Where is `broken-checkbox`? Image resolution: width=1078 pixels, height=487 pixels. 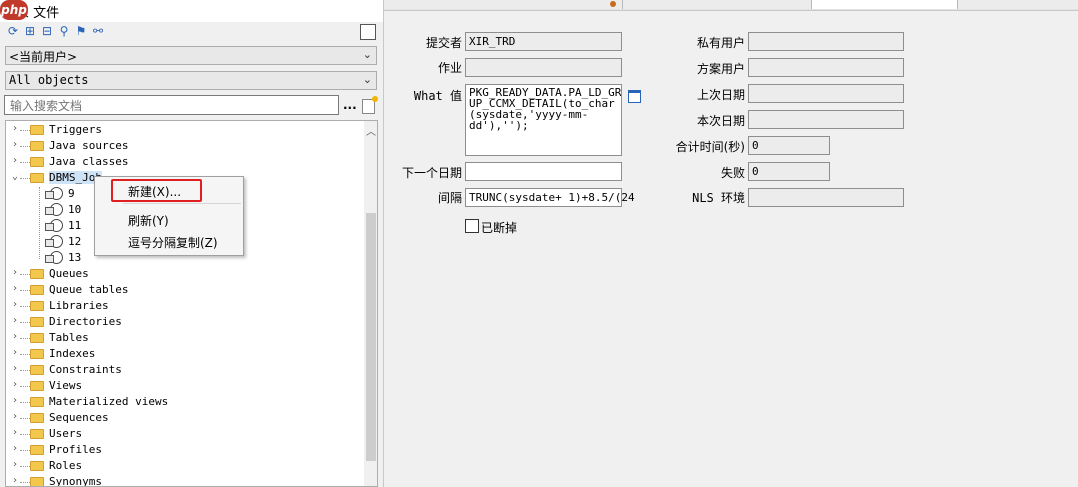 broken-checkbox is located at coordinates (472, 226).